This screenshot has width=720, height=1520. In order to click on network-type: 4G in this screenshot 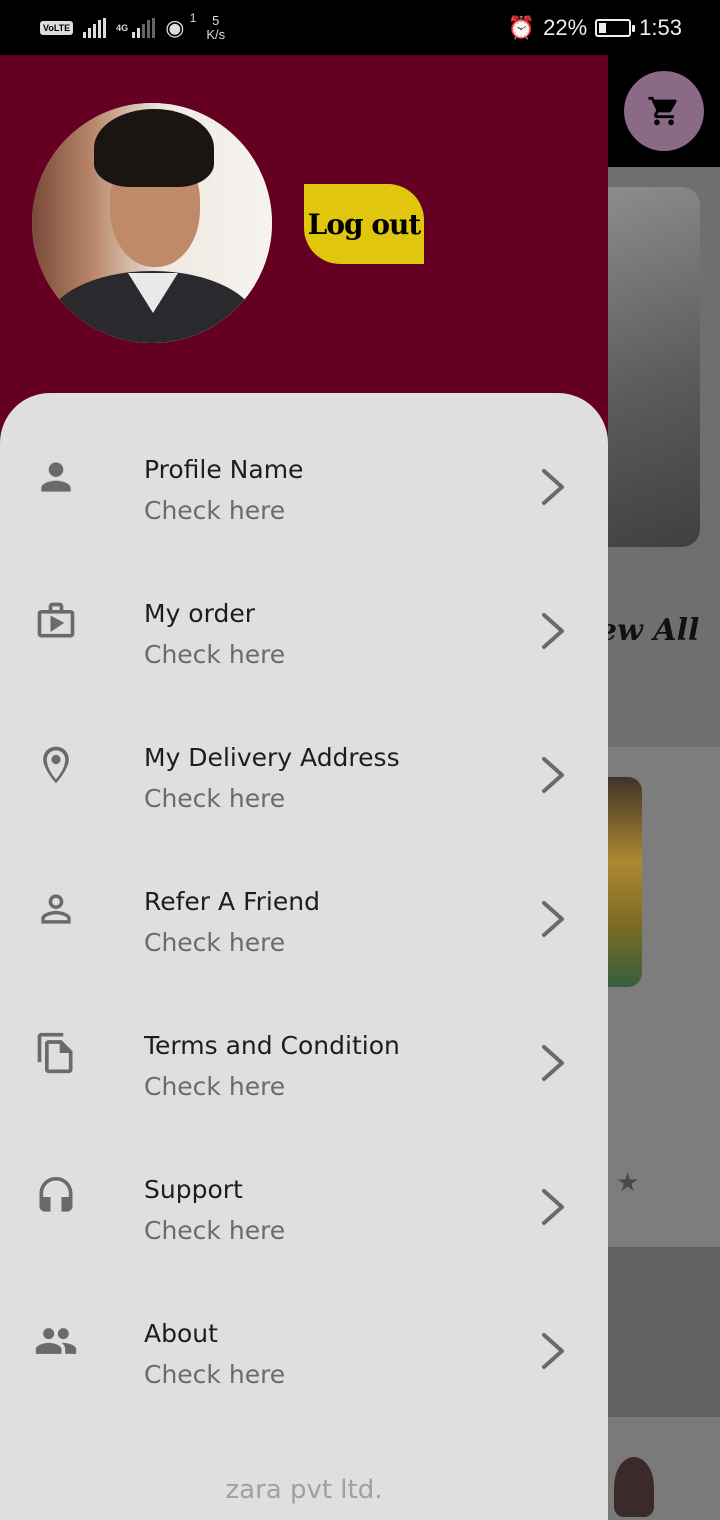, I will do `click(122, 27)`.